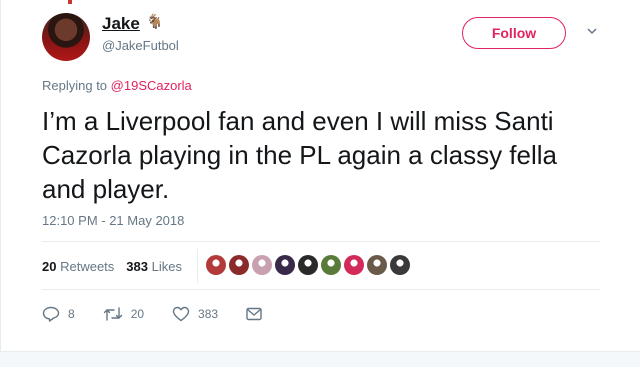 The image size is (640, 367). Describe the element at coordinates (155, 21) in the screenshot. I see `goat-emoji-icon: 🐐` at that location.